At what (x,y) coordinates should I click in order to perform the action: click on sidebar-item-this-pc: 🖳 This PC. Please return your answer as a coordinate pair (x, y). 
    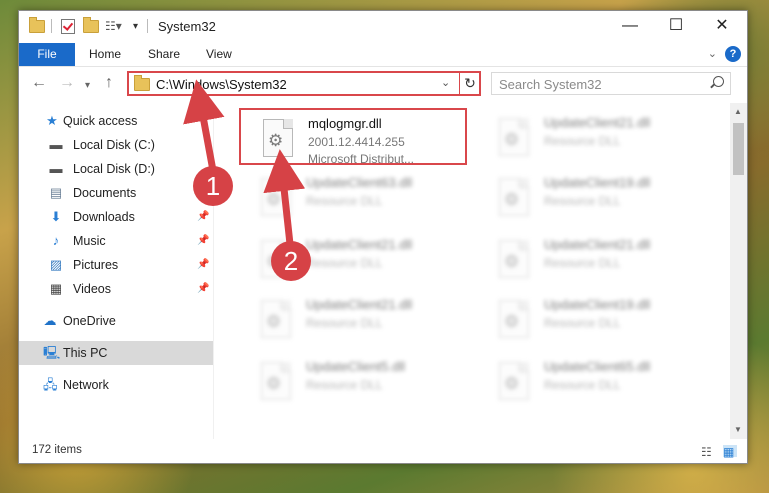
    Looking at the image, I should click on (116, 353).